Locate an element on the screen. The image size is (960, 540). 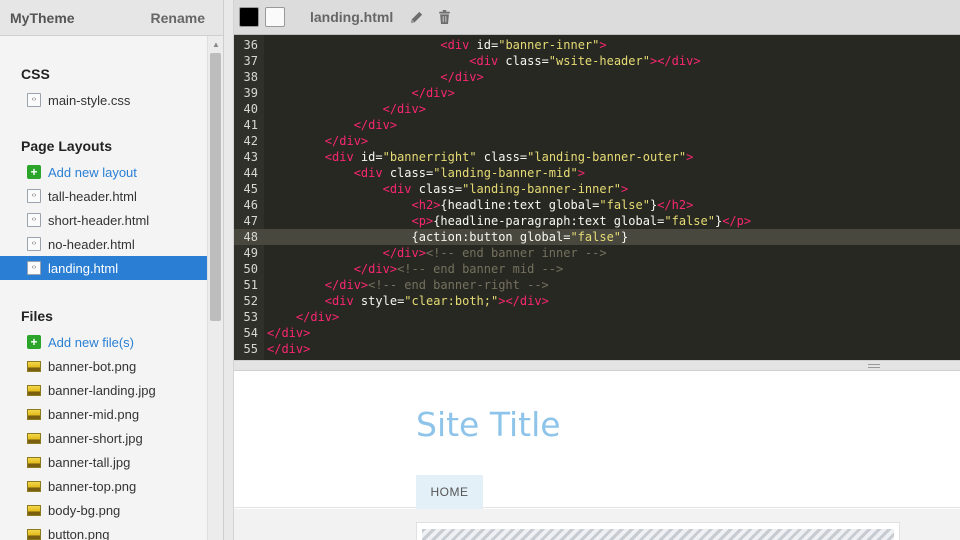
line-number: 55 is located at coordinates (250, 349).